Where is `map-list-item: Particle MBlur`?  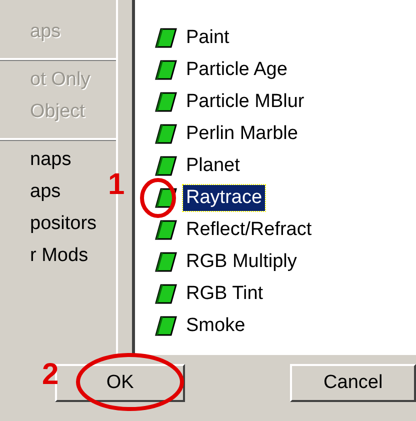
map-list-item: Particle MBlur is located at coordinates (245, 102).